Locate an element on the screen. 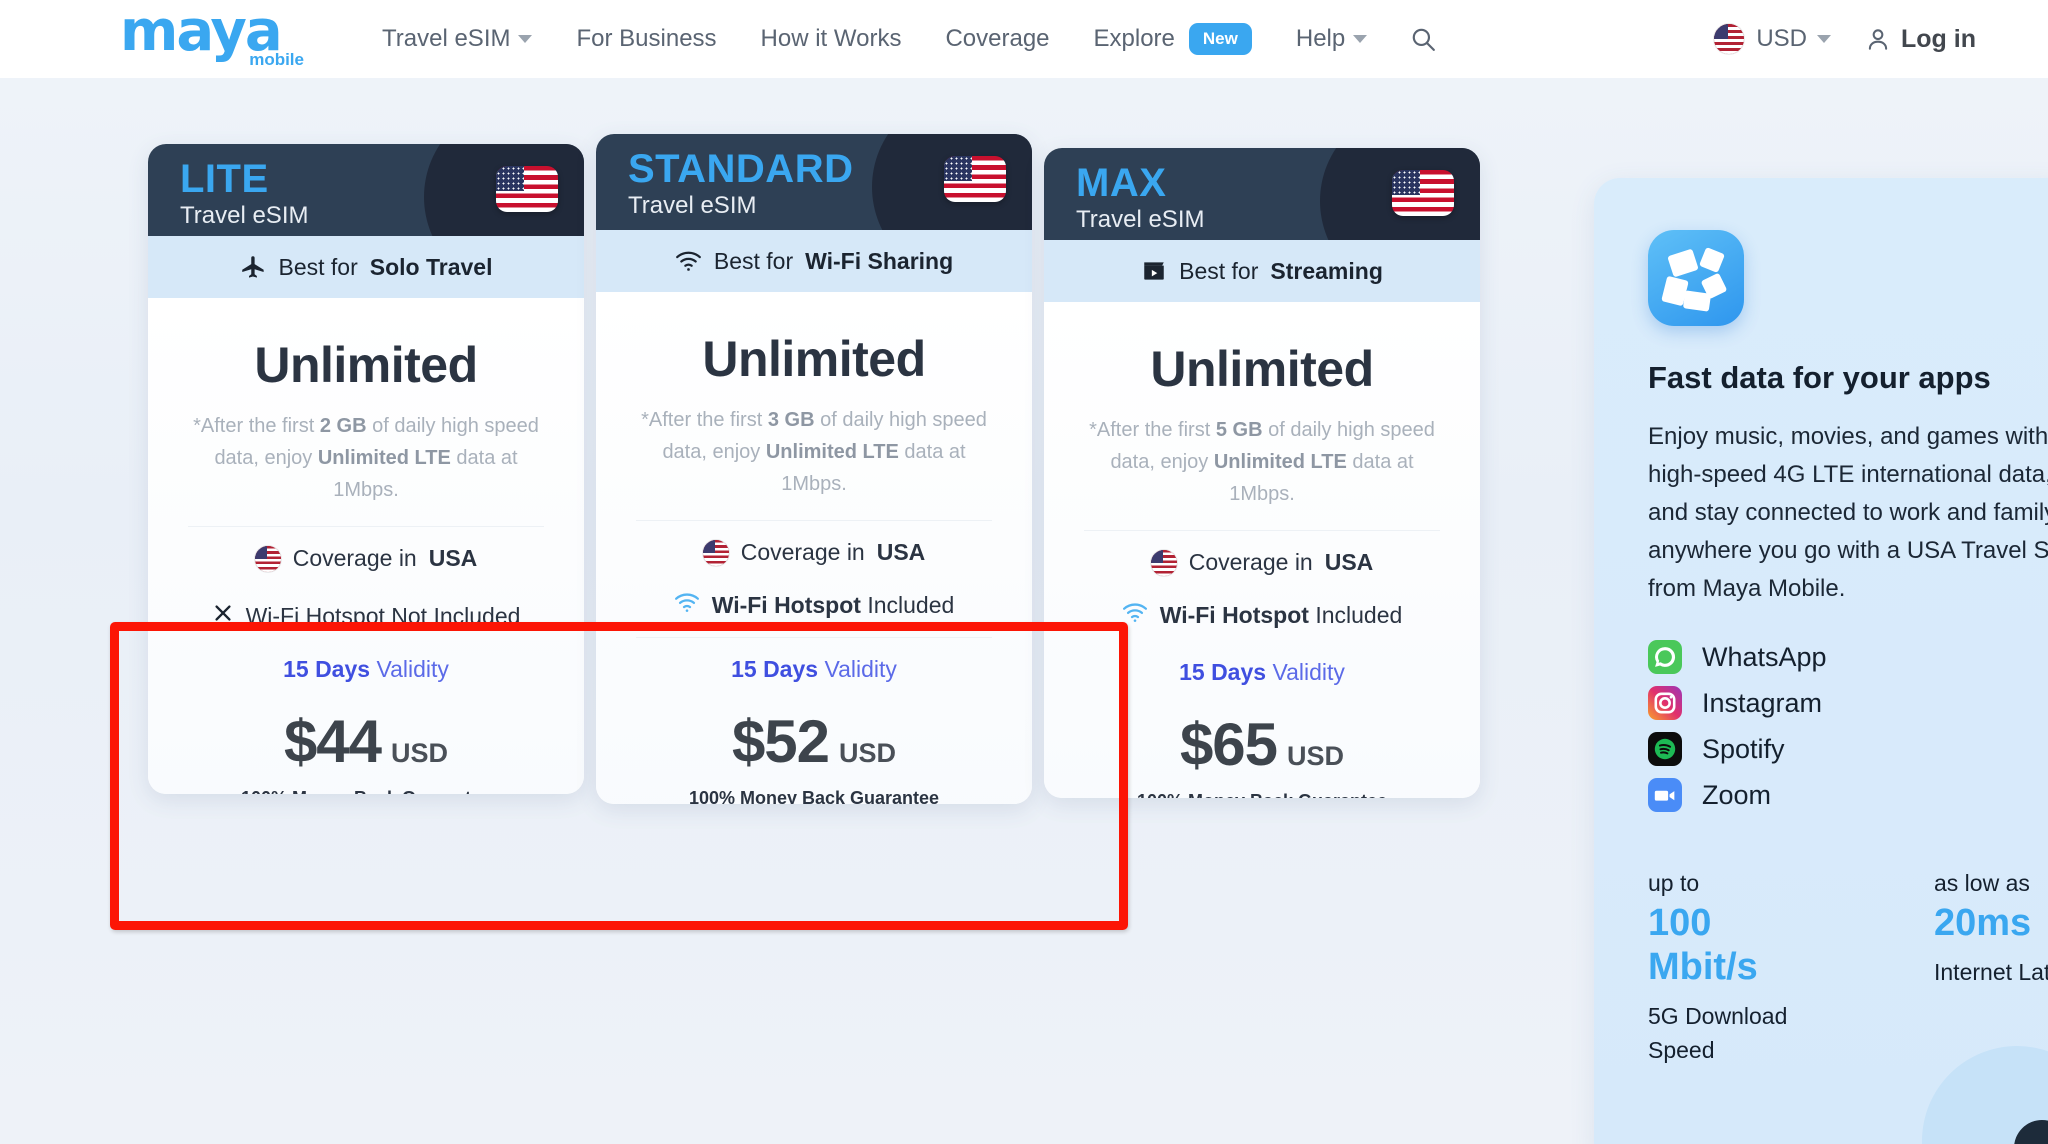 This screenshot has height=1144, width=2048. price-amount: $44 is located at coordinates (332, 741).